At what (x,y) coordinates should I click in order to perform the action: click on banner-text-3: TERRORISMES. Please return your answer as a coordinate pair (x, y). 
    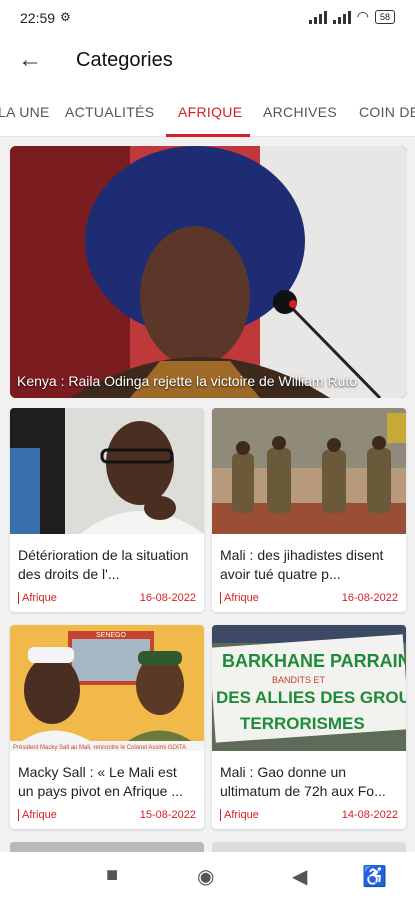
    Looking at the image, I should click on (302, 723).